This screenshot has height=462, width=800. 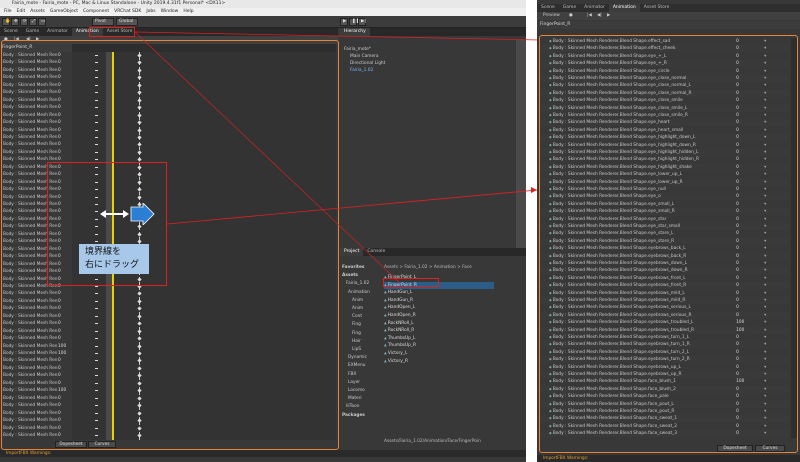 I want to click on play-button: ▶, so click(x=344, y=22).